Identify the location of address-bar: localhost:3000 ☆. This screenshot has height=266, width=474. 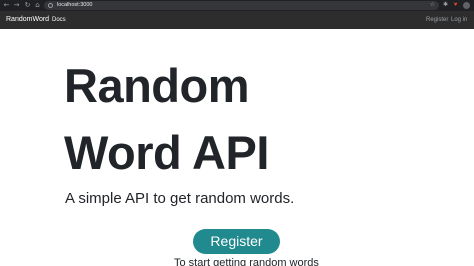
(241, 5).